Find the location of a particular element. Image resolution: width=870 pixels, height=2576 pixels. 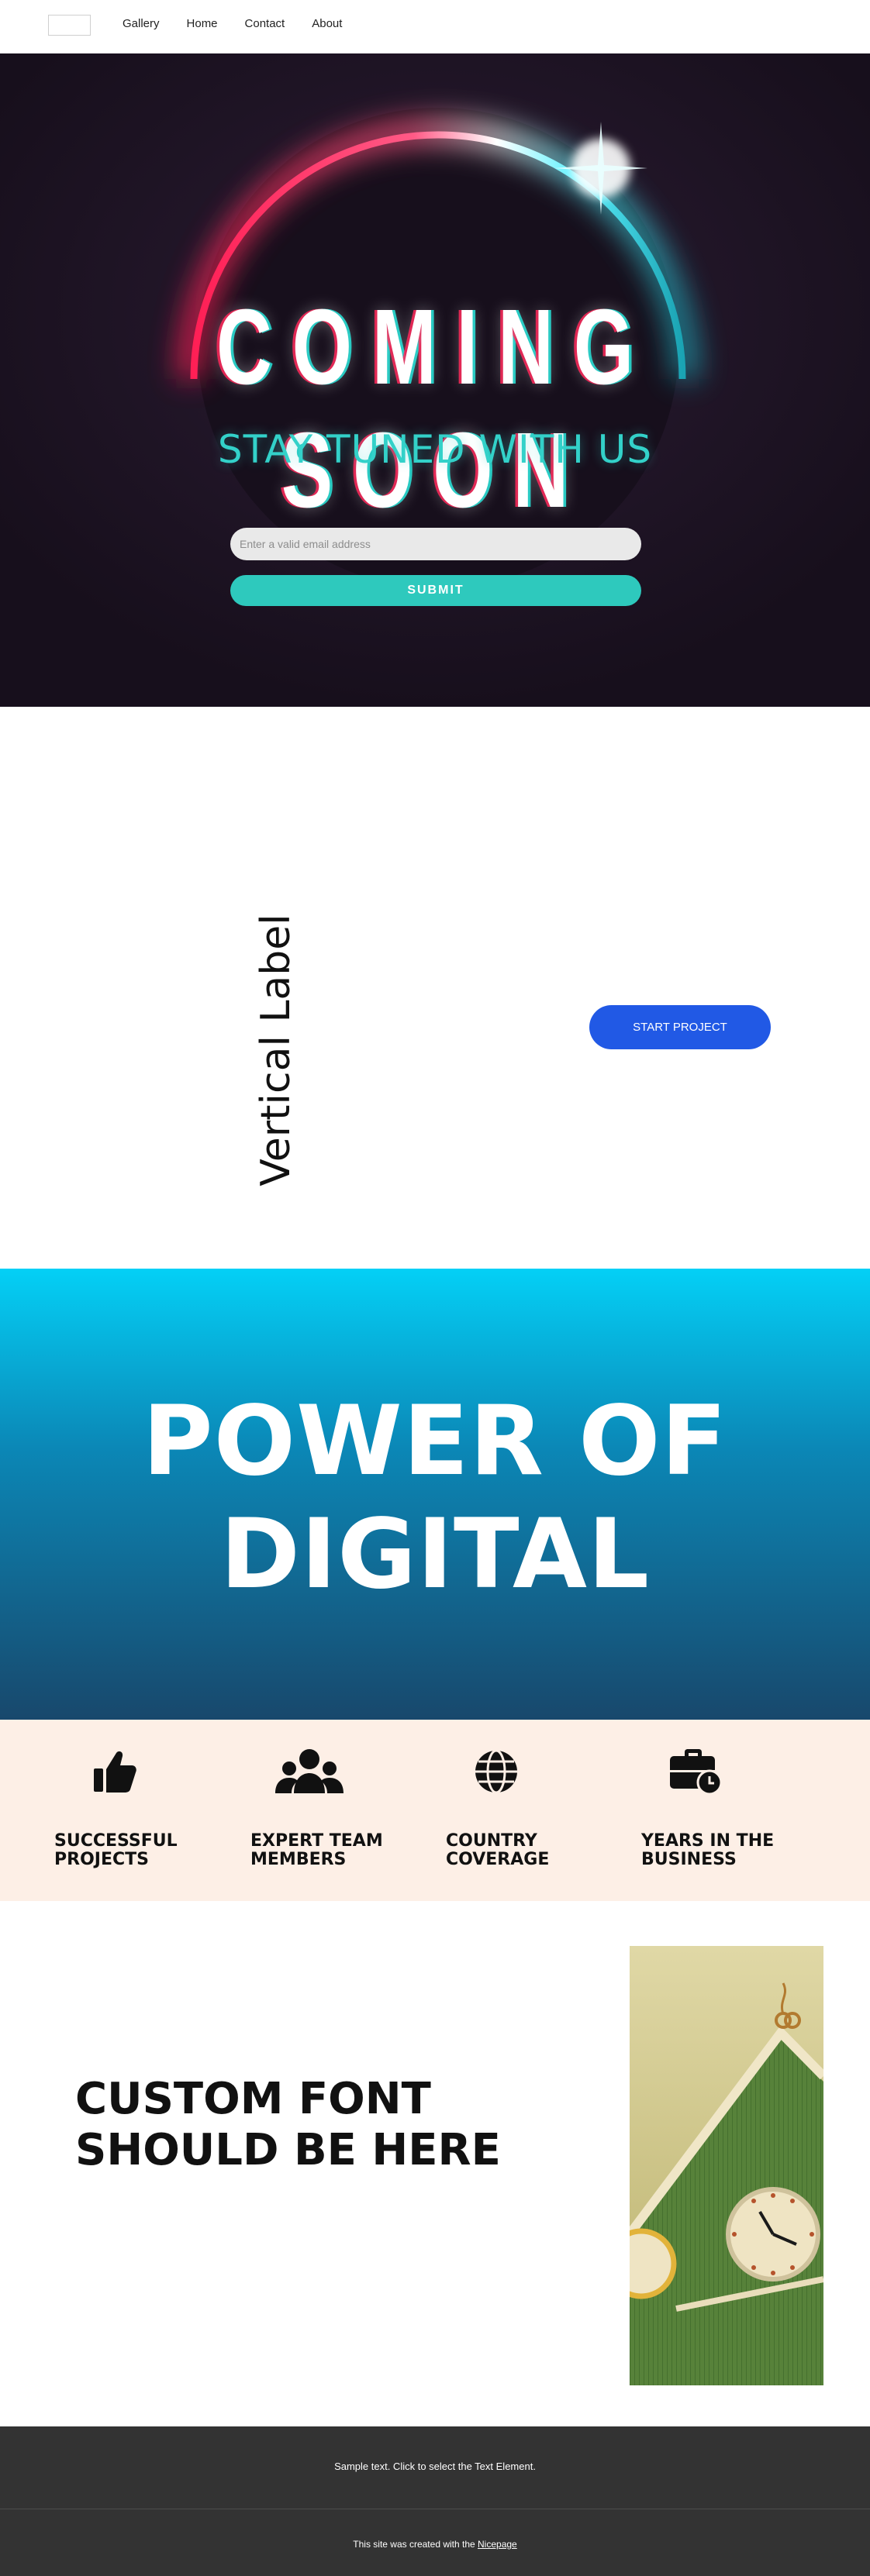

logo is located at coordinates (69, 25).